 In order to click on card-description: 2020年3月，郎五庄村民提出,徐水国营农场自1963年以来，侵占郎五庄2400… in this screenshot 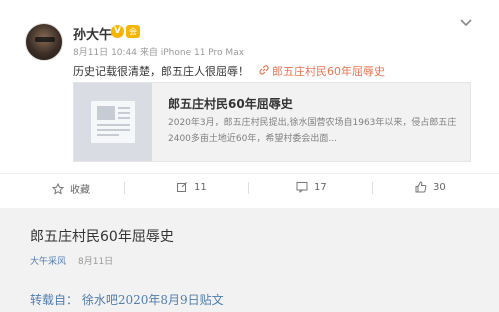, I will do `click(312, 131)`.